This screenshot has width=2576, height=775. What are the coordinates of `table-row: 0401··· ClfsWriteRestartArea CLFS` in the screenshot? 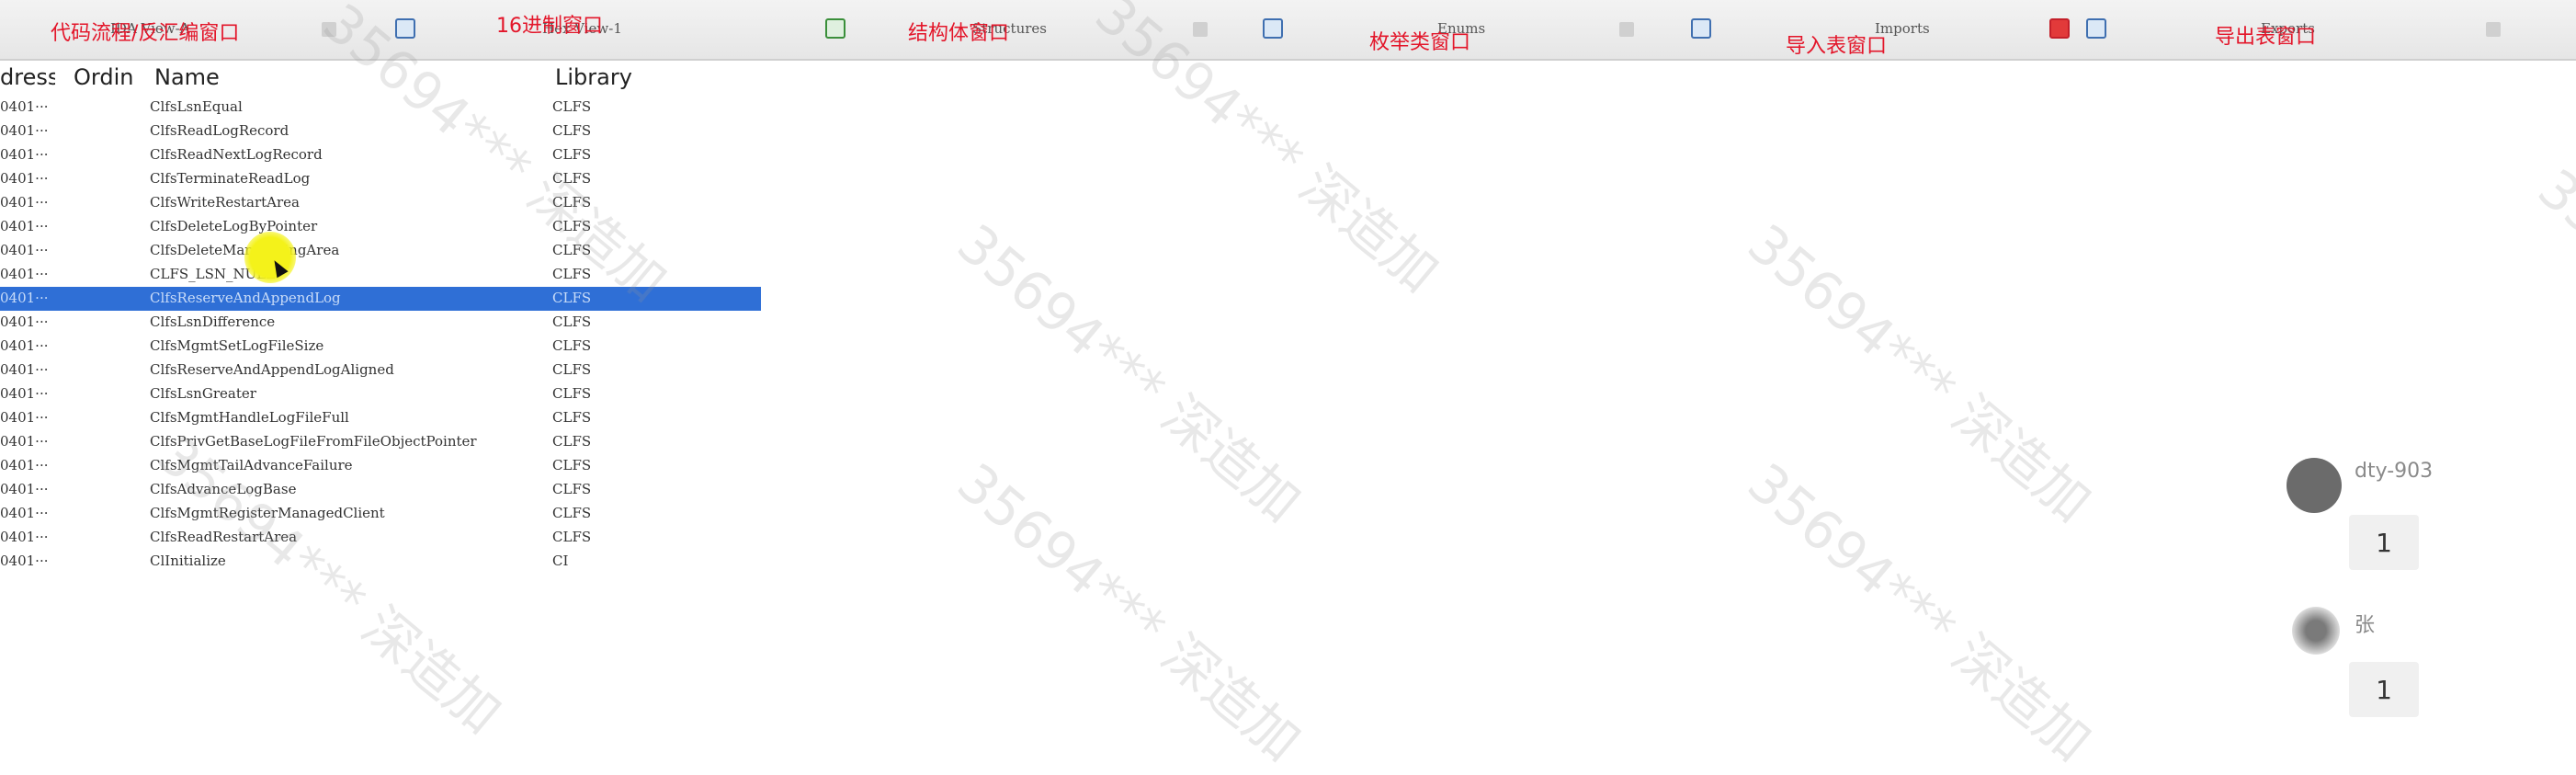 It's located at (380, 203).